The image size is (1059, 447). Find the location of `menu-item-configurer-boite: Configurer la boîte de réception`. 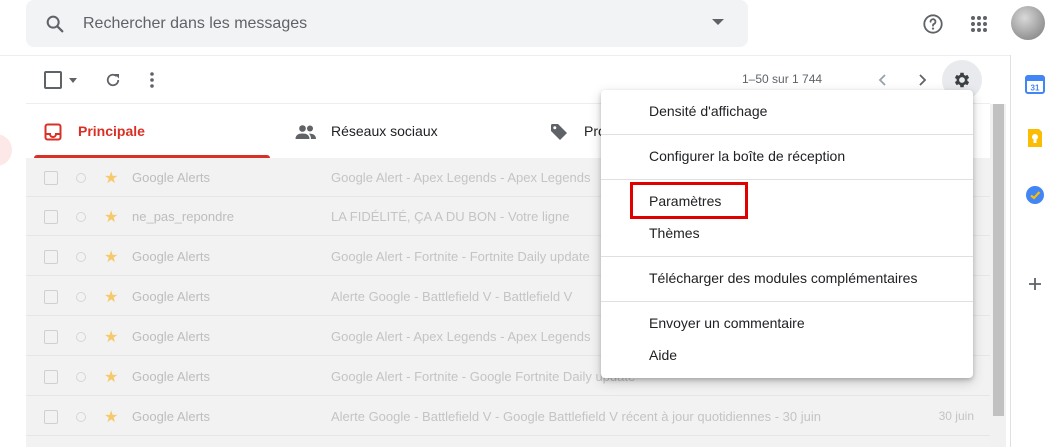

menu-item-configurer-boite: Configurer la boîte de réception is located at coordinates (747, 156).